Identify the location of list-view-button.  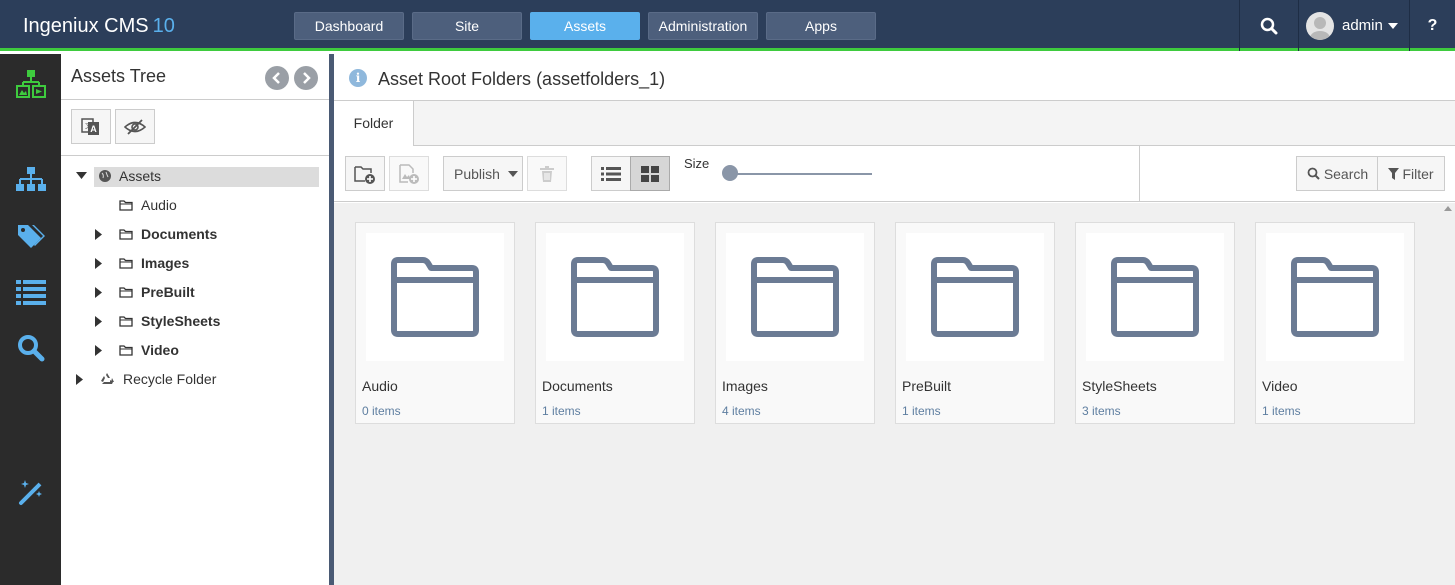
(611, 173).